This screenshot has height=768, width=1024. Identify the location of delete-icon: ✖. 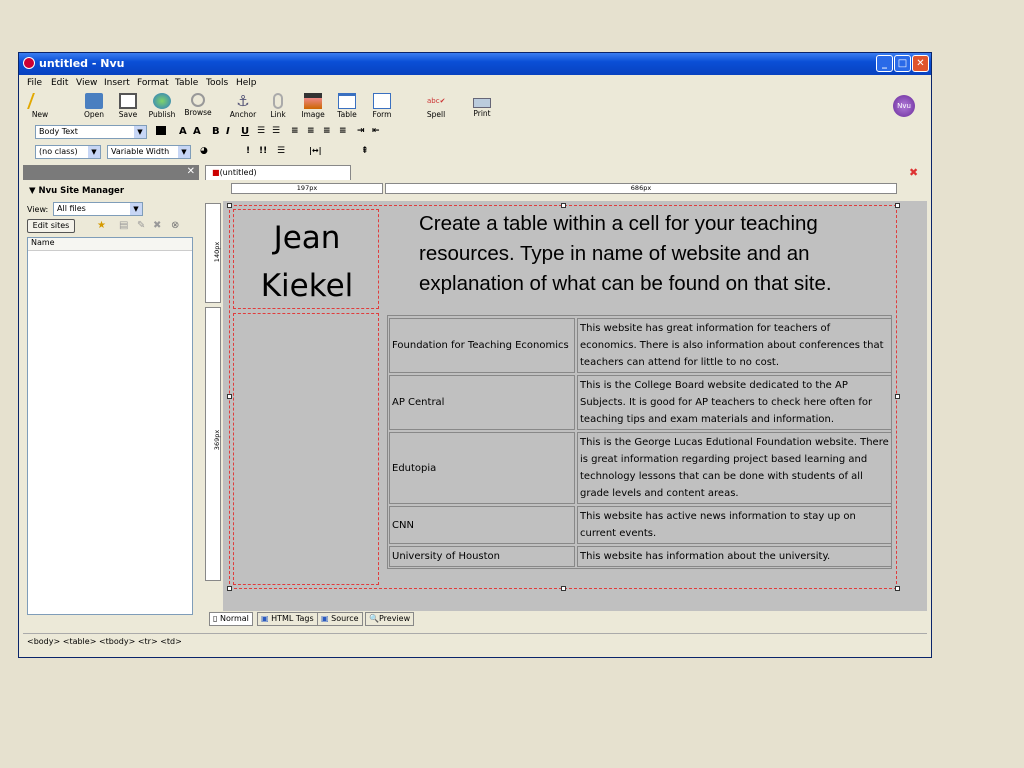
(157, 225).